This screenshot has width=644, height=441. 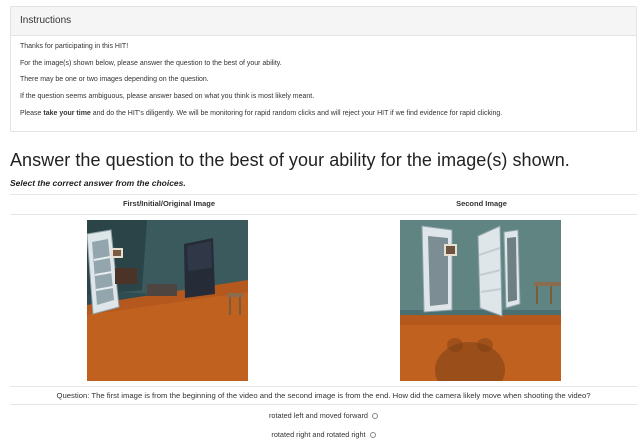 What do you see at coordinates (167, 300) in the screenshot?
I see `first-image` at bounding box center [167, 300].